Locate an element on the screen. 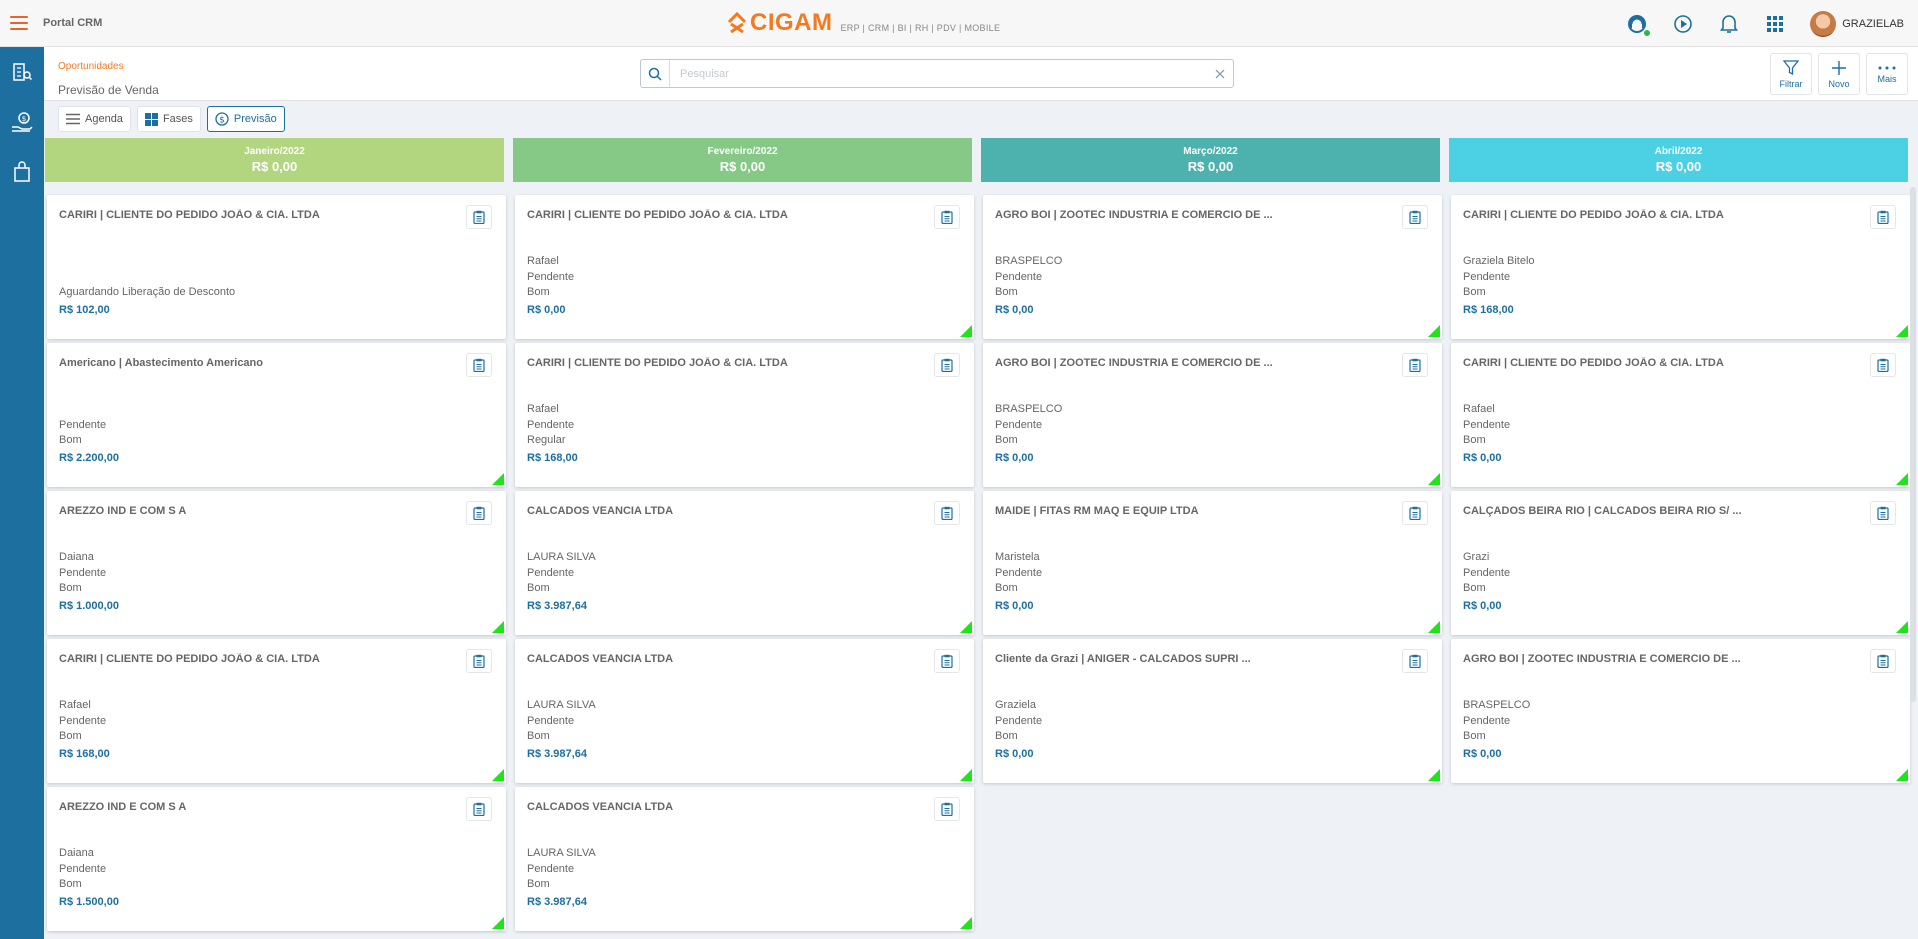  tab-agenda-label: Agenda is located at coordinates (104, 119).